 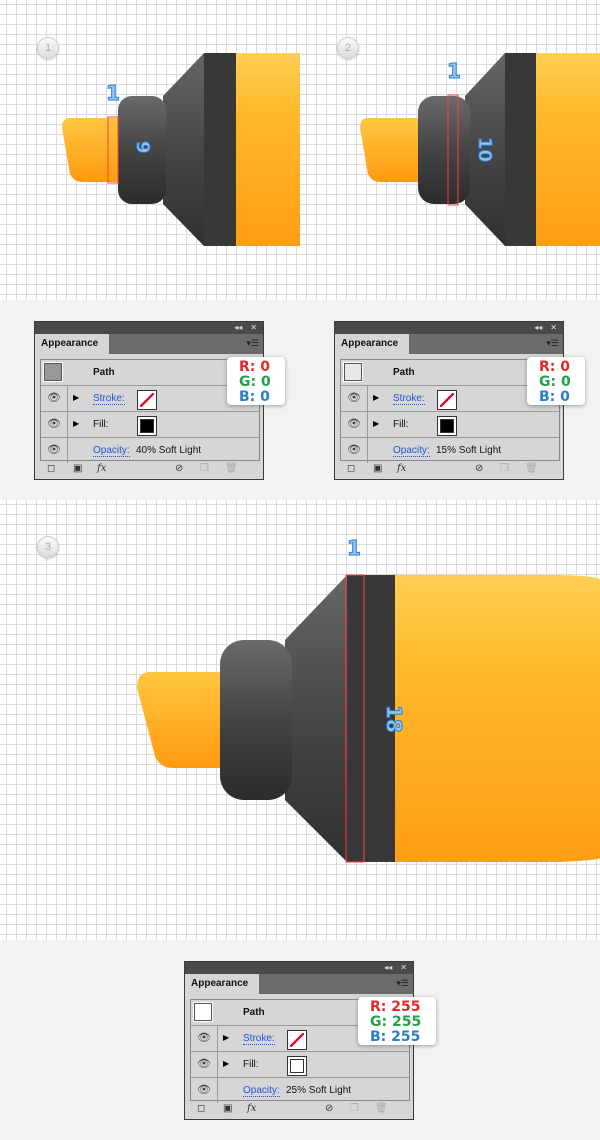 What do you see at coordinates (395, 1037) in the screenshot?
I see `blue-value: B: 255` at bounding box center [395, 1037].